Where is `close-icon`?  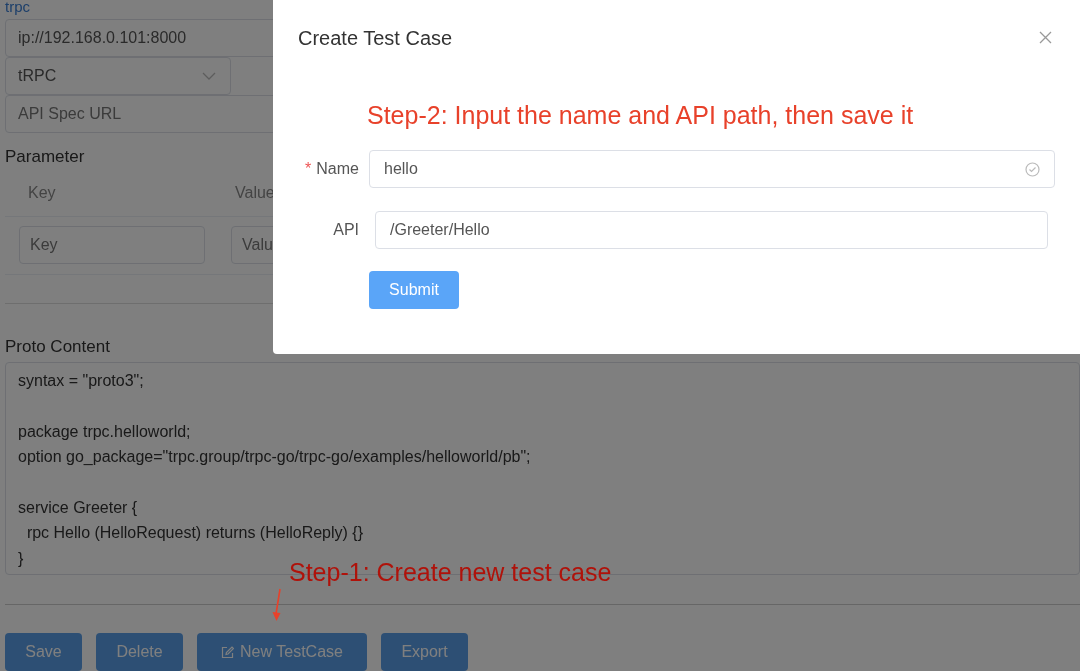
close-icon is located at coordinates (1045, 37).